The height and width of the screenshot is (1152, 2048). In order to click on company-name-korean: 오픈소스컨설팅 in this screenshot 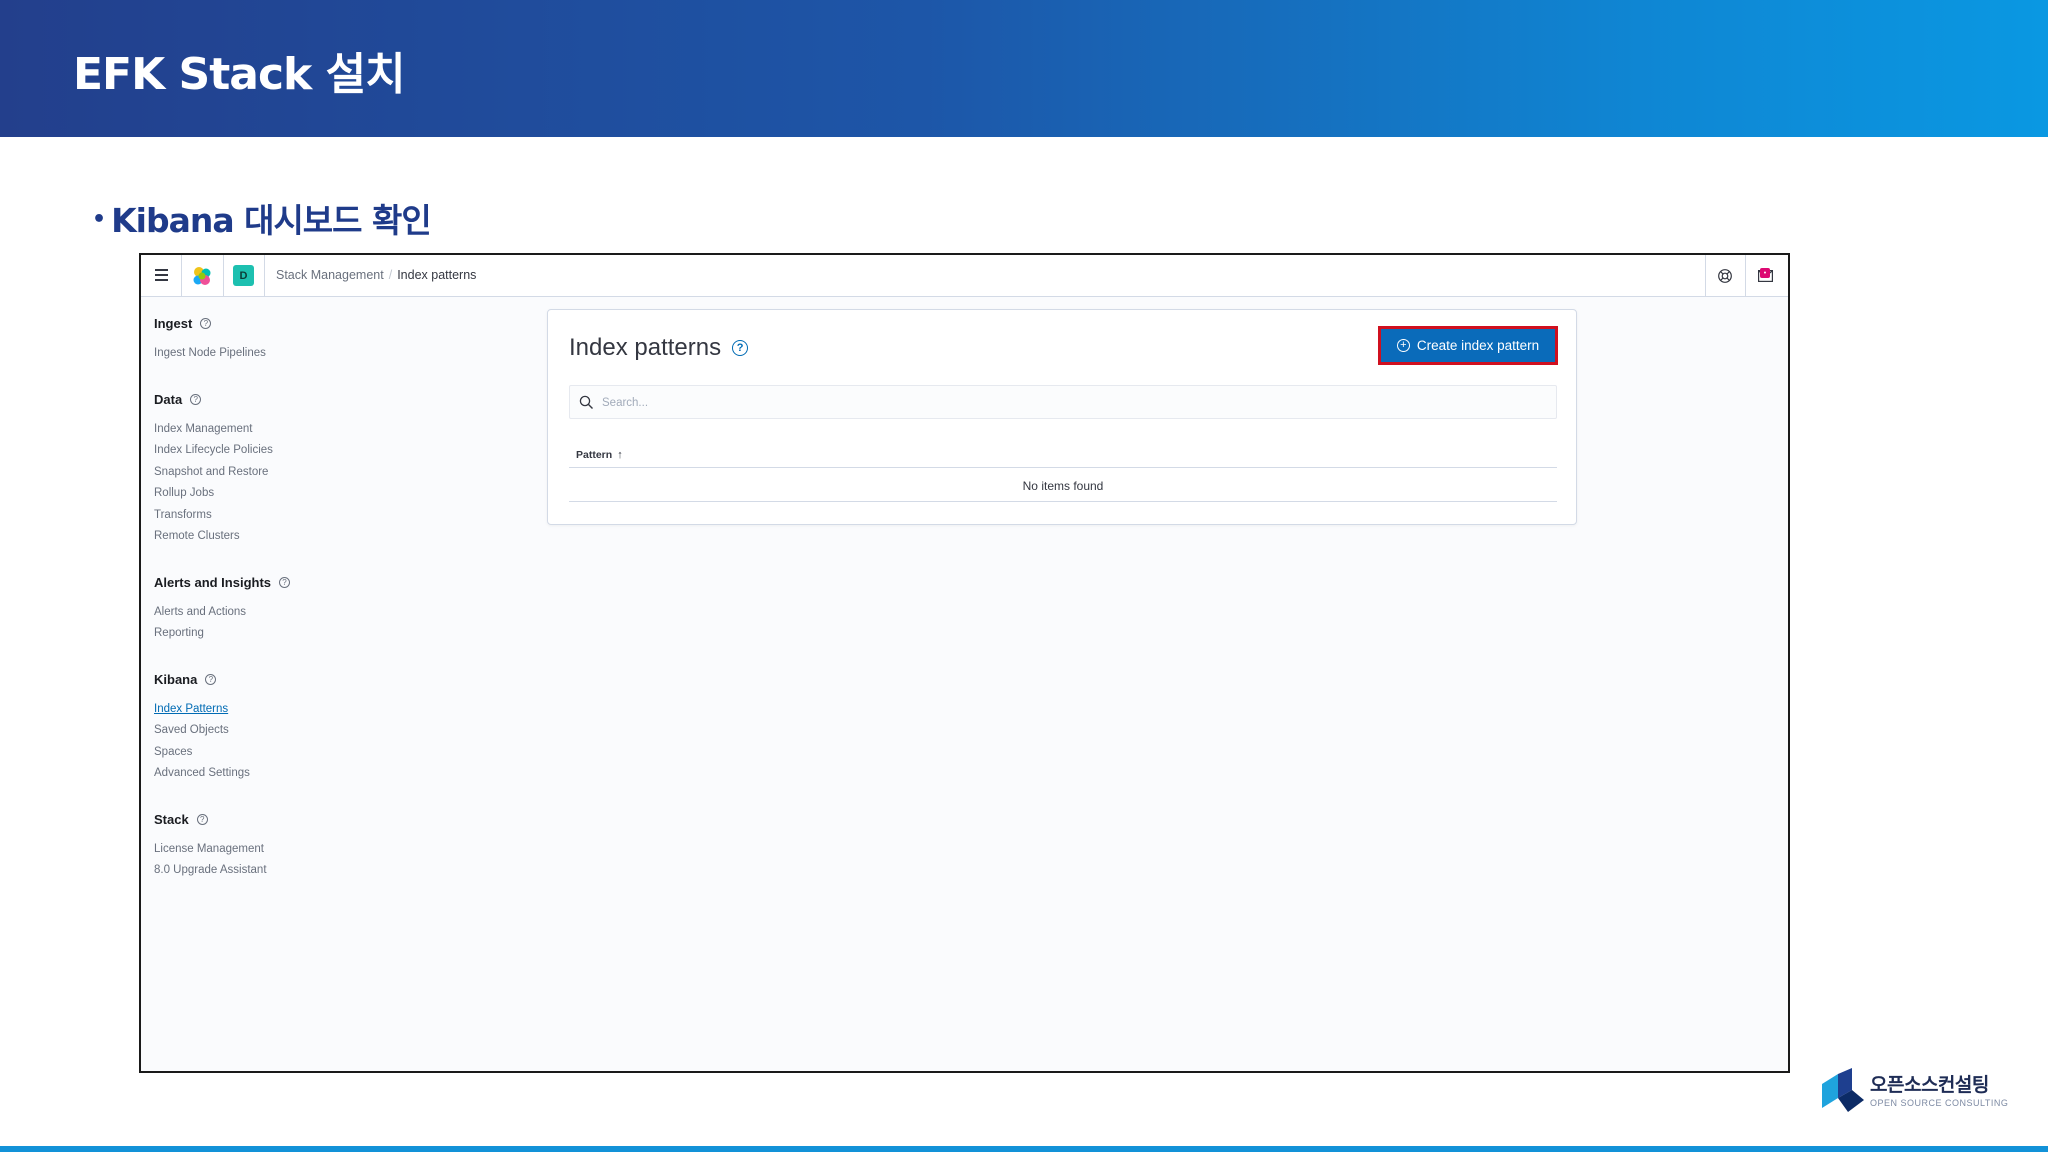, I will do `click(1929, 1085)`.